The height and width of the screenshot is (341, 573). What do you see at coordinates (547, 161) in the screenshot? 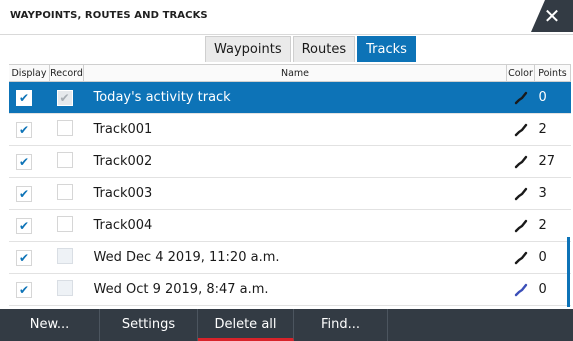
I see `points-value: 27` at bounding box center [547, 161].